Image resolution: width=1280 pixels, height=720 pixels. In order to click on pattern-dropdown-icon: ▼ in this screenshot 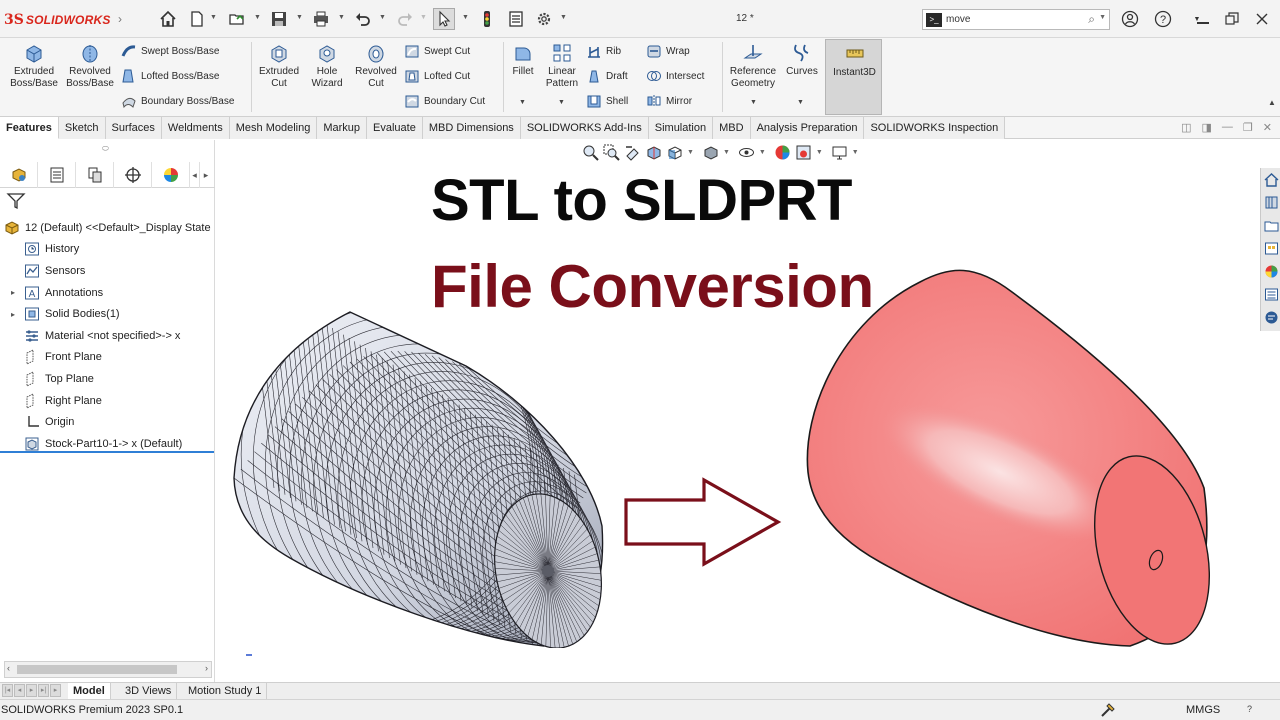, I will do `click(561, 102)`.